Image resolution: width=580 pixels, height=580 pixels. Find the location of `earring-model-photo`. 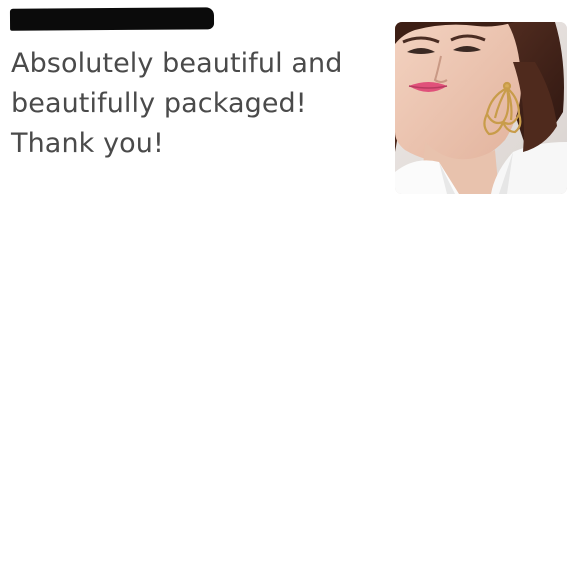

earring-model-photo is located at coordinates (481, 108).